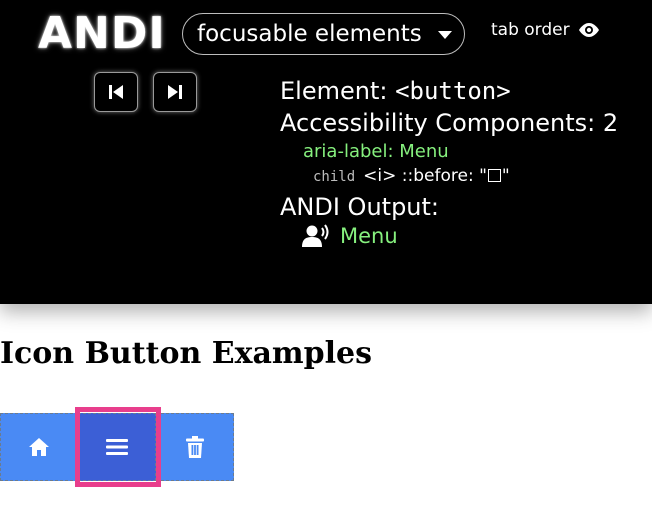 Image resolution: width=652 pixels, height=506 pixels. What do you see at coordinates (380, 176) in the screenshot?
I see `child-element: <i>` at bounding box center [380, 176].